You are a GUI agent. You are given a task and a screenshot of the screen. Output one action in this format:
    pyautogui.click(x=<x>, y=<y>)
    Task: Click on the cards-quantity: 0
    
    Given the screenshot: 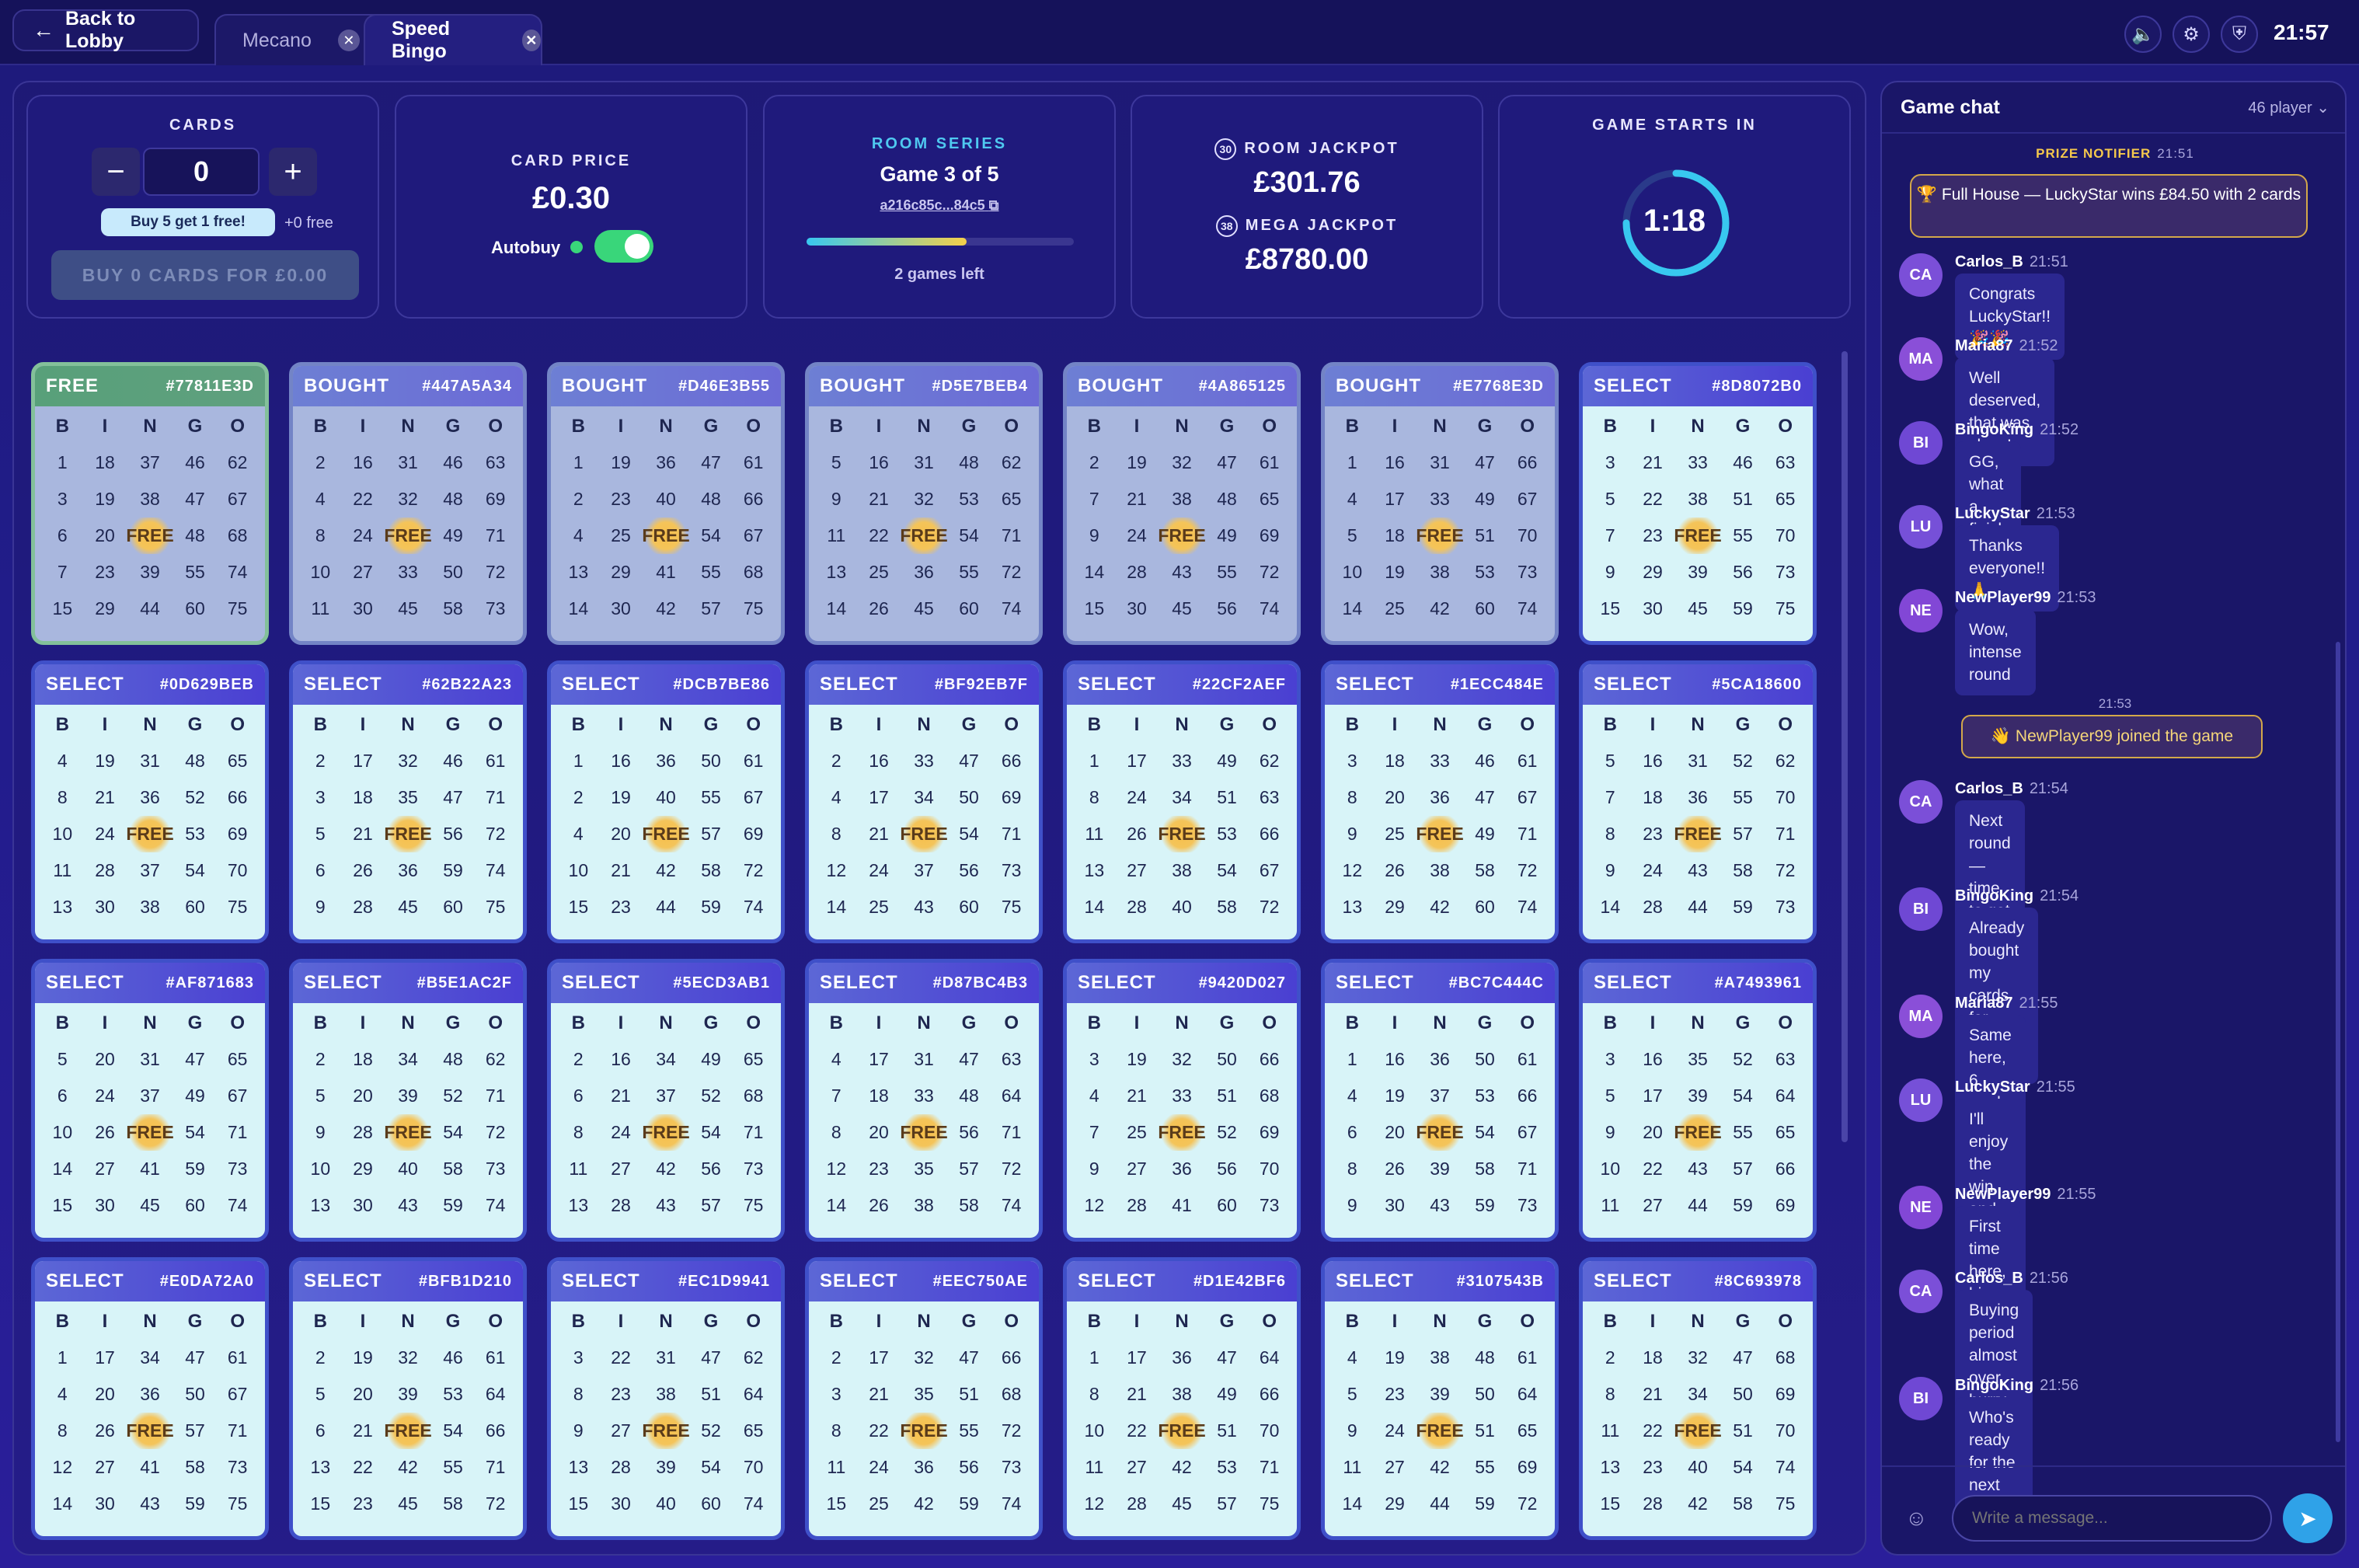 What is the action you would take?
    pyautogui.click(x=201, y=172)
    